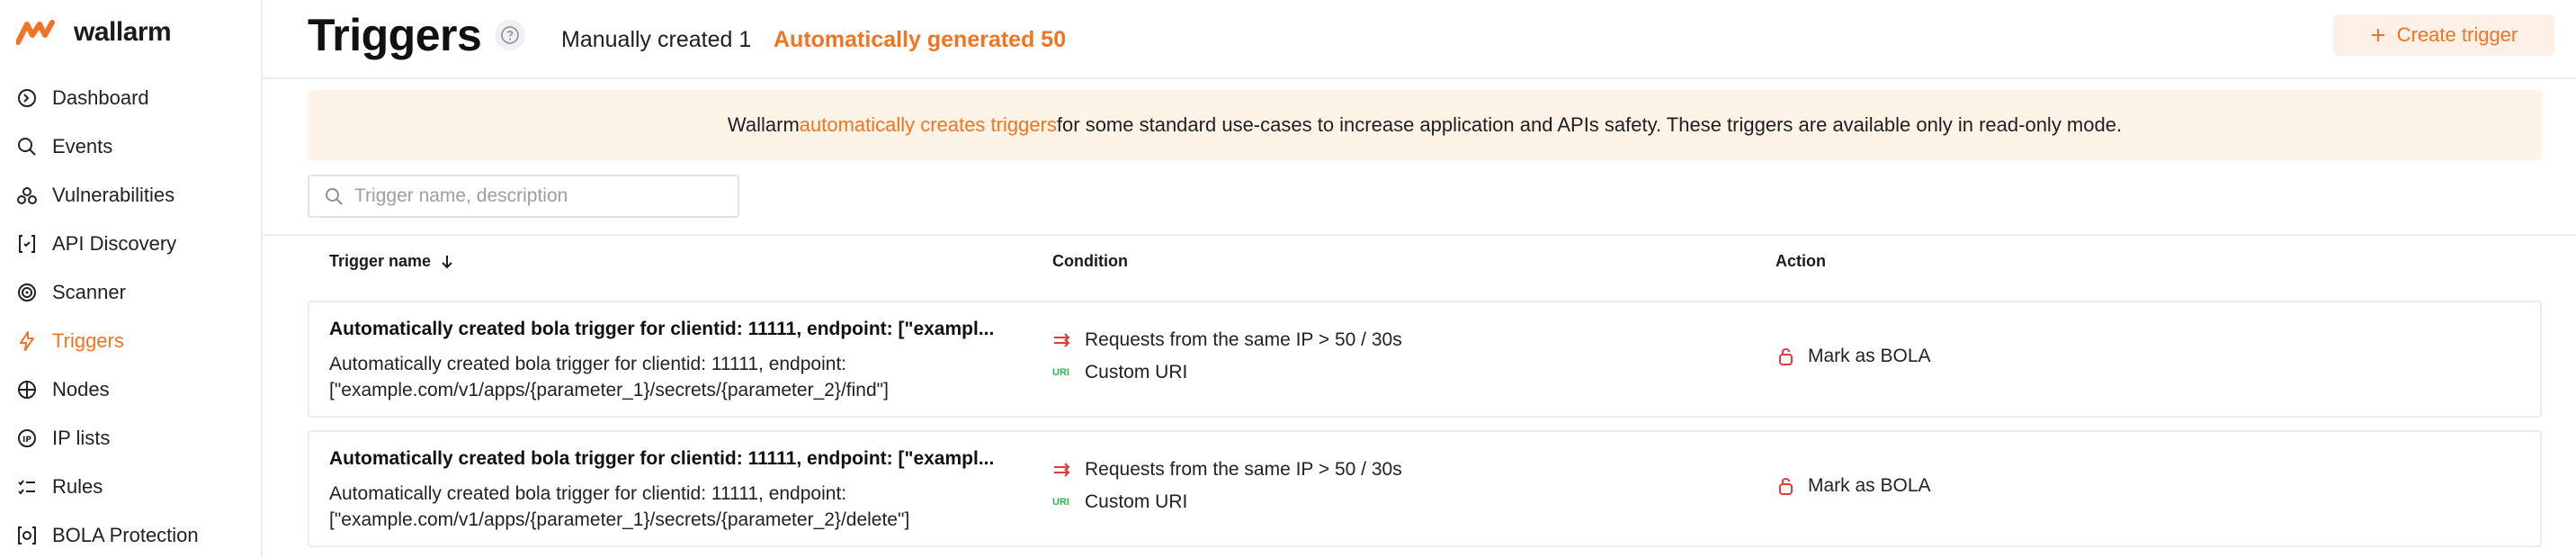  I want to click on sidebar-item-triggers: Triggers, so click(133, 341).